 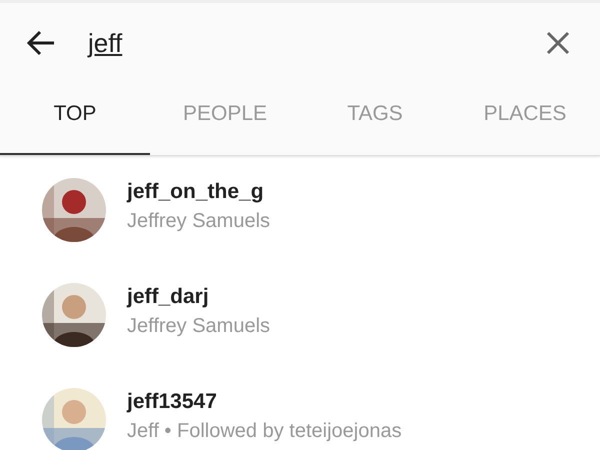 What do you see at coordinates (264, 402) in the screenshot?
I see `username: jeff13547` at bounding box center [264, 402].